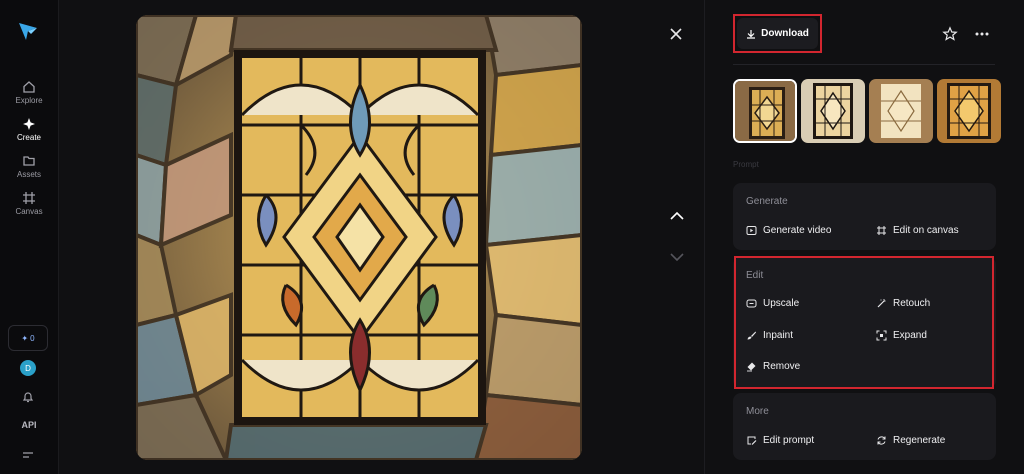 Image resolution: width=1024 pixels, height=474 pixels. I want to click on sidebar-item-label: Create, so click(28, 137).